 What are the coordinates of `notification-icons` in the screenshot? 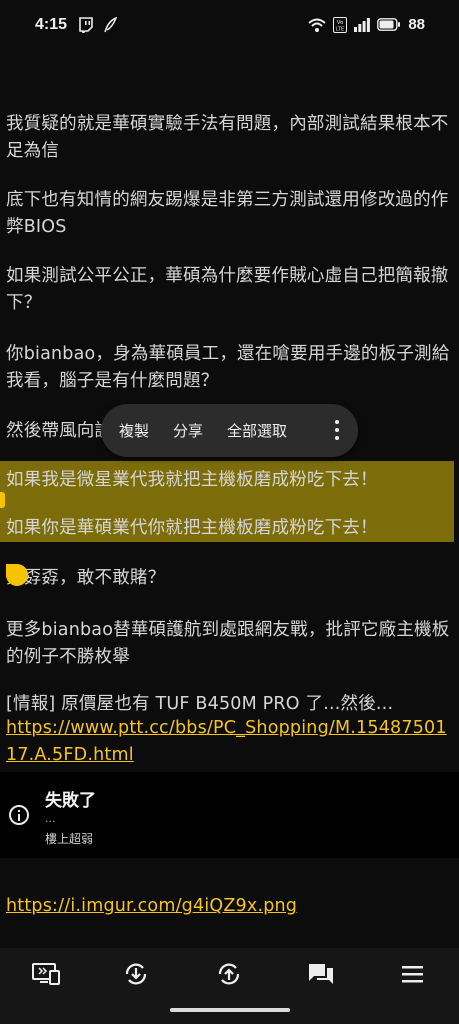 It's located at (98, 25).